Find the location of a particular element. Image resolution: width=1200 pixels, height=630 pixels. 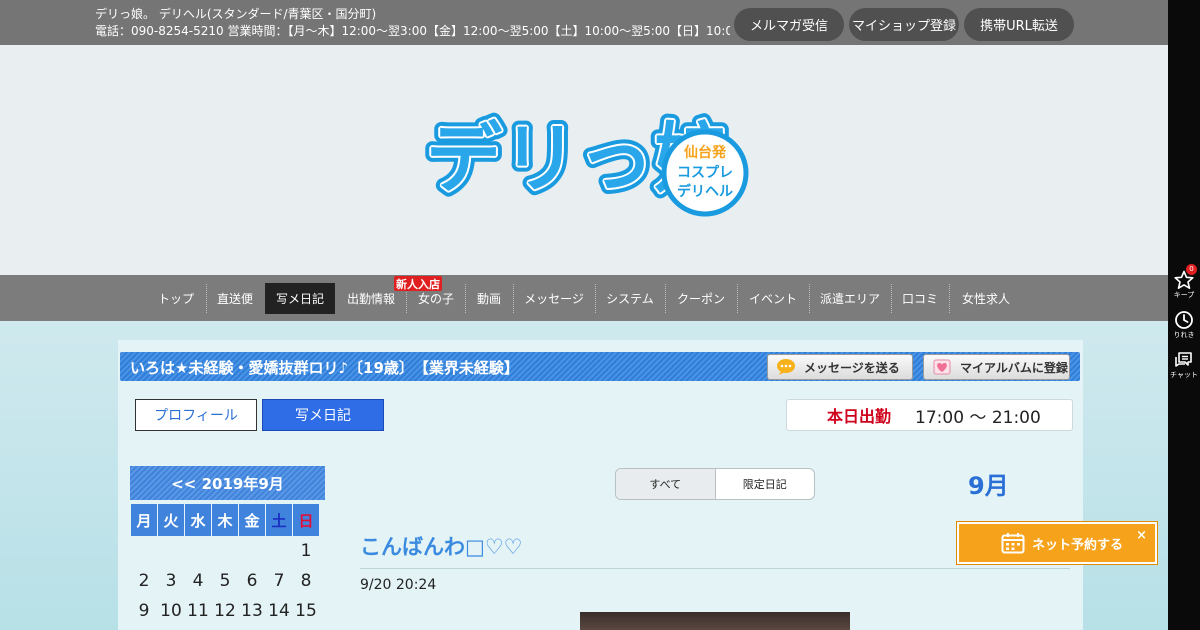

keep-label: キープ is located at coordinates (1184, 295).